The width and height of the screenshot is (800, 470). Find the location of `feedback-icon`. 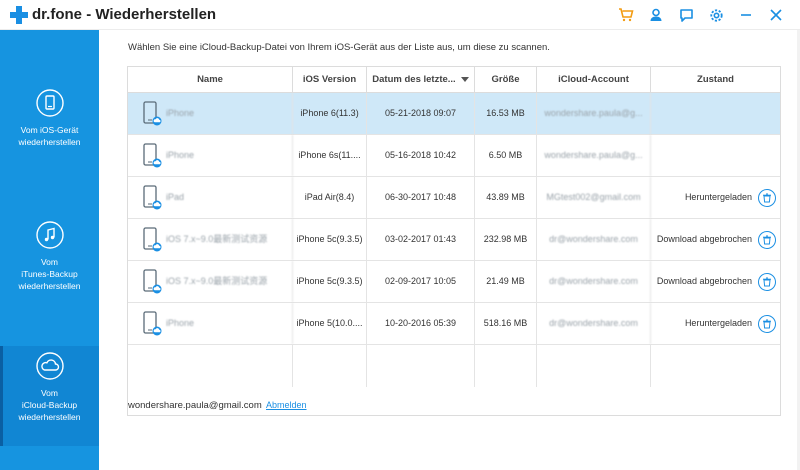

feedback-icon is located at coordinates (686, 15).